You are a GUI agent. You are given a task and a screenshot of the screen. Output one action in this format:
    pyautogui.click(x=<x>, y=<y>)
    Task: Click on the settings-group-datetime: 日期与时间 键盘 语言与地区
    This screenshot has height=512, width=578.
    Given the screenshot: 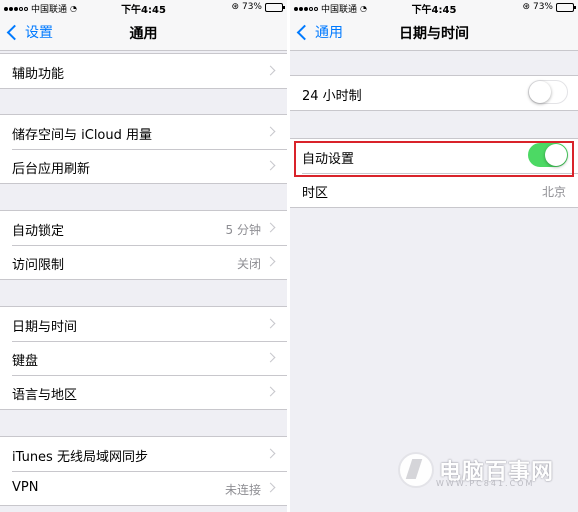 What is the action you would take?
    pyautogui.click(x=143, y=358)
    